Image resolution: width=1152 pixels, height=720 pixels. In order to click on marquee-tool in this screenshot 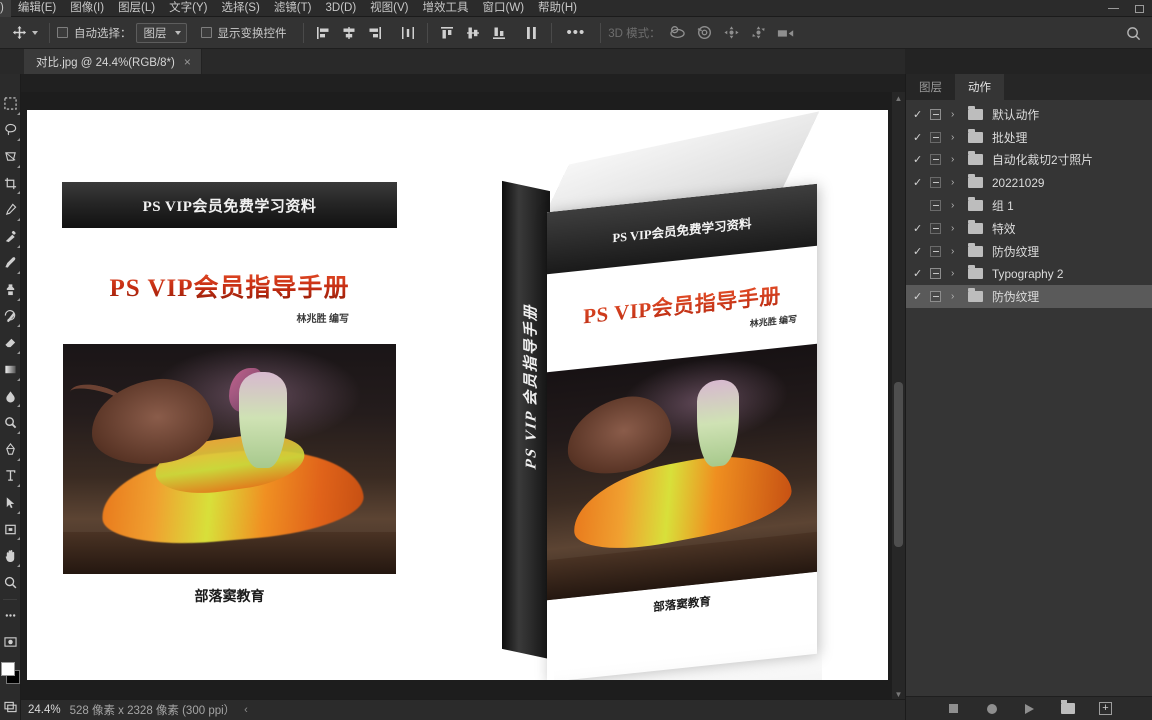, I will do `click(10, 103)`.